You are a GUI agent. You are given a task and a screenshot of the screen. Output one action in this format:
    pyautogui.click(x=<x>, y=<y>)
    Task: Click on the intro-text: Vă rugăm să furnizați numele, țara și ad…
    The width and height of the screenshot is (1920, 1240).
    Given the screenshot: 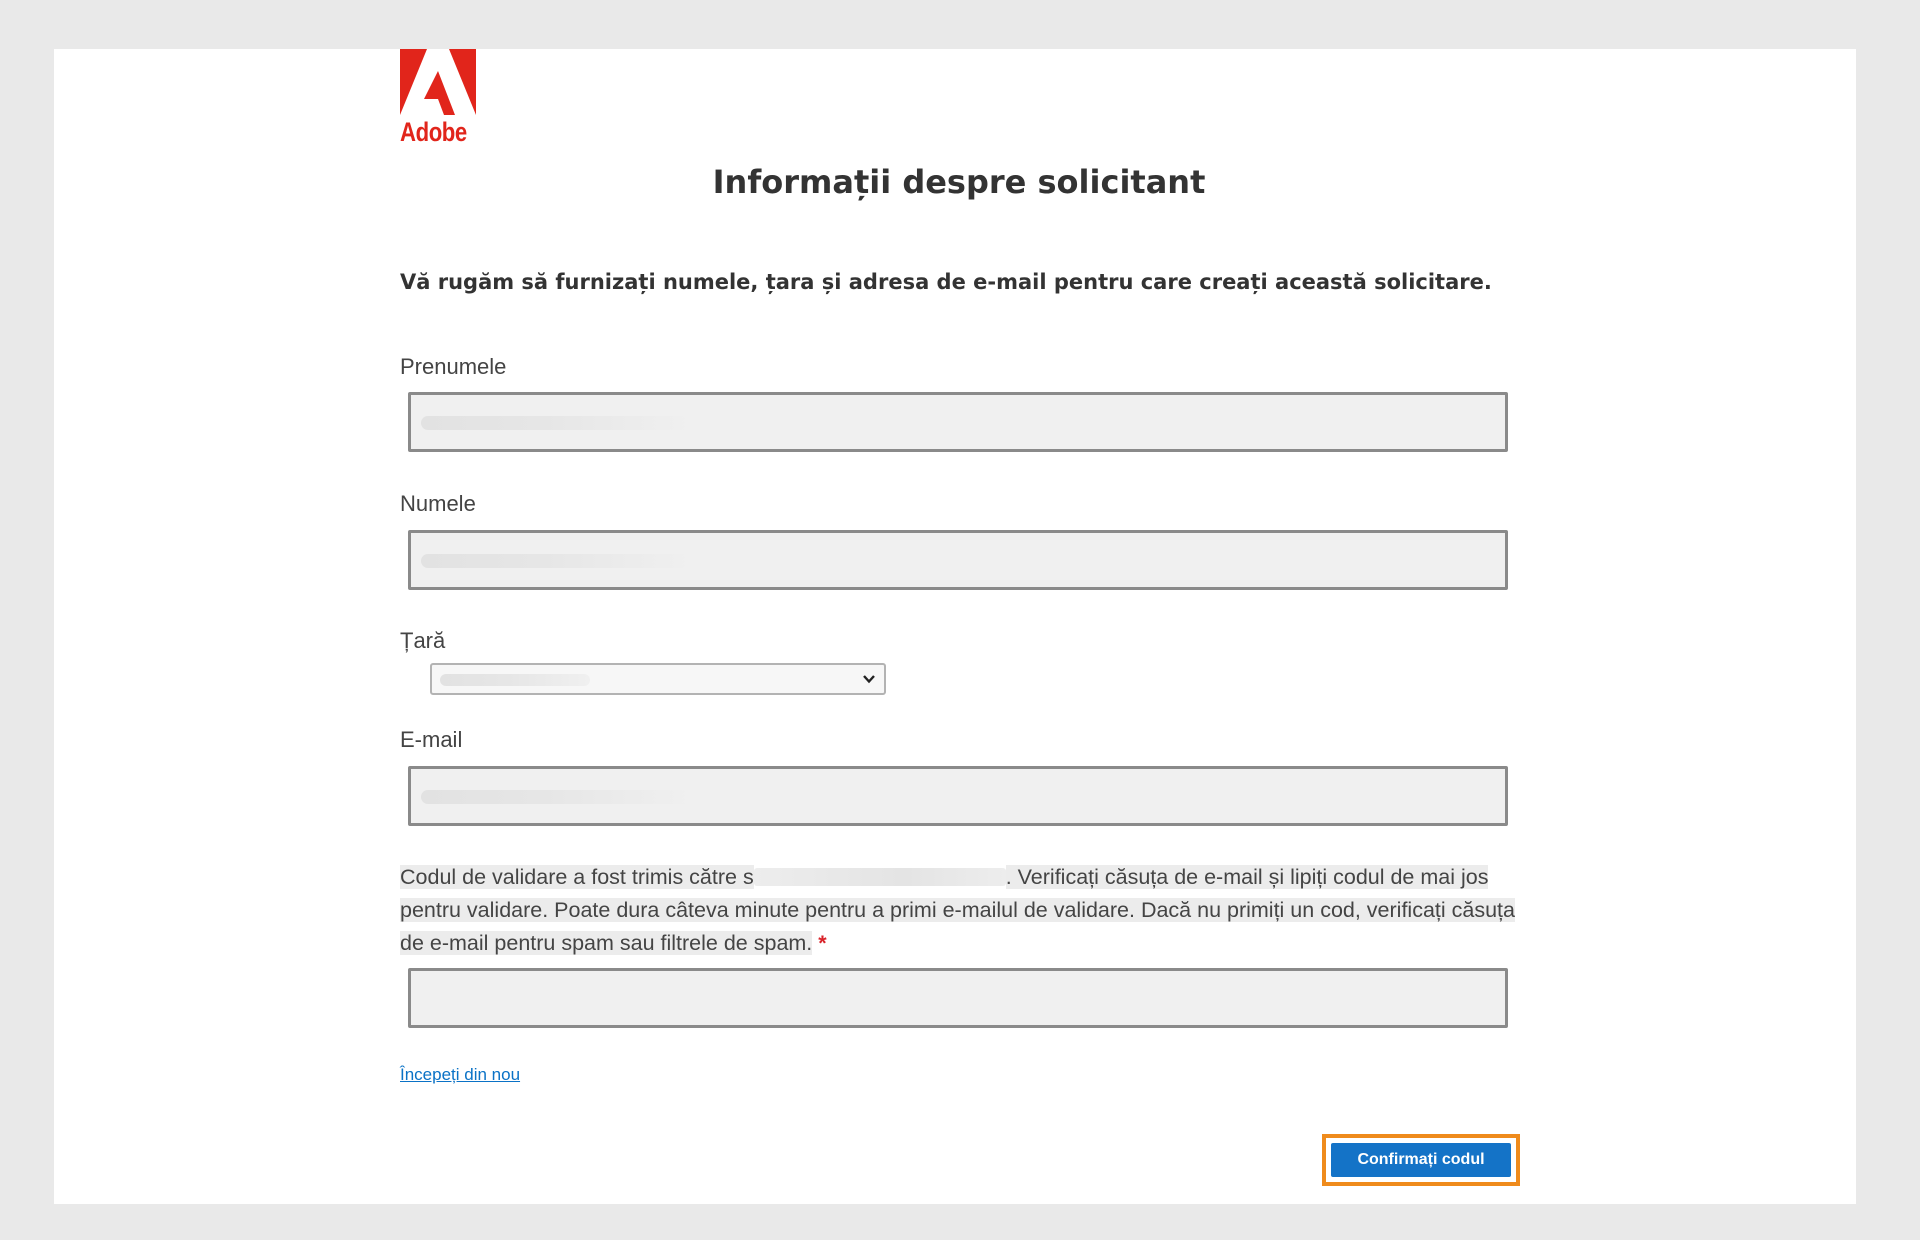 What is the action you would take?
    pyautogui.click(x=946, y=282)
    